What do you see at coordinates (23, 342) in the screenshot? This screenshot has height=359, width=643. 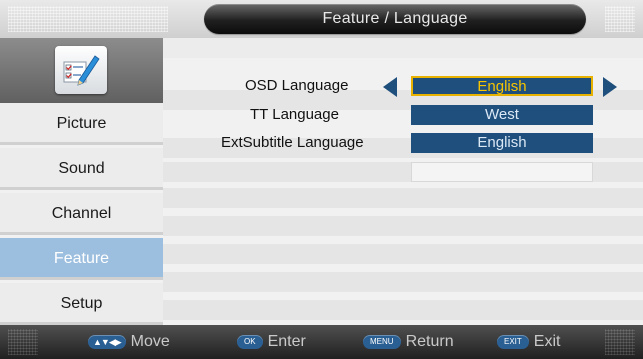 I see `bottom-texture-left` at bounding box center [23, 342].